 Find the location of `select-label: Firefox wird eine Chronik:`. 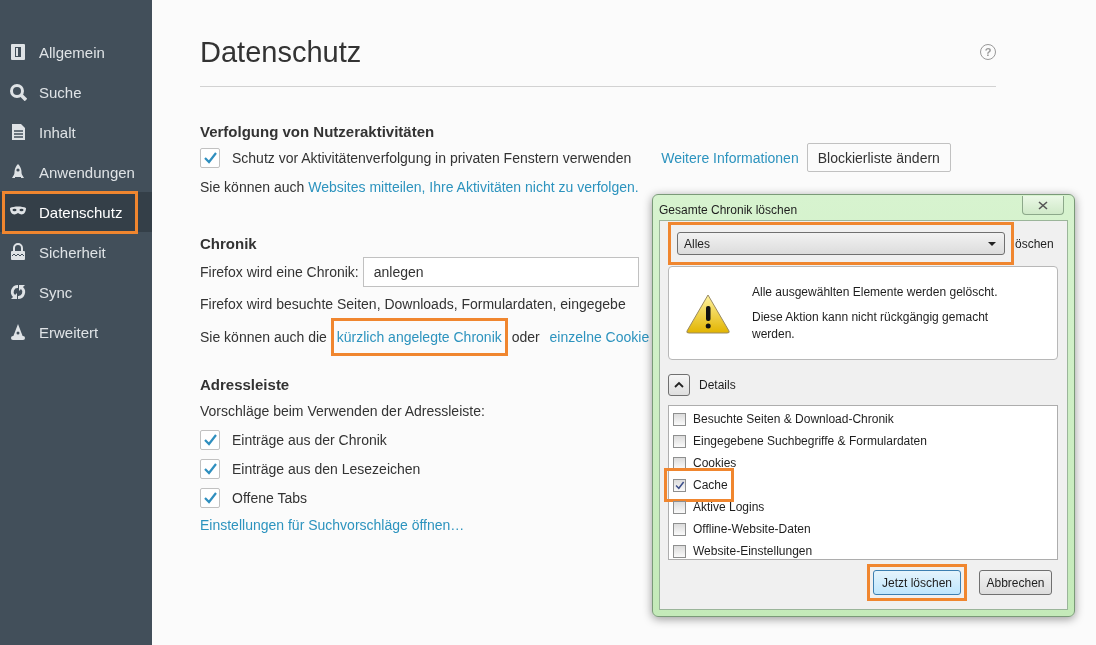

select-label: Firefox wird eine Chronik: is located at coordinates (279, 272).